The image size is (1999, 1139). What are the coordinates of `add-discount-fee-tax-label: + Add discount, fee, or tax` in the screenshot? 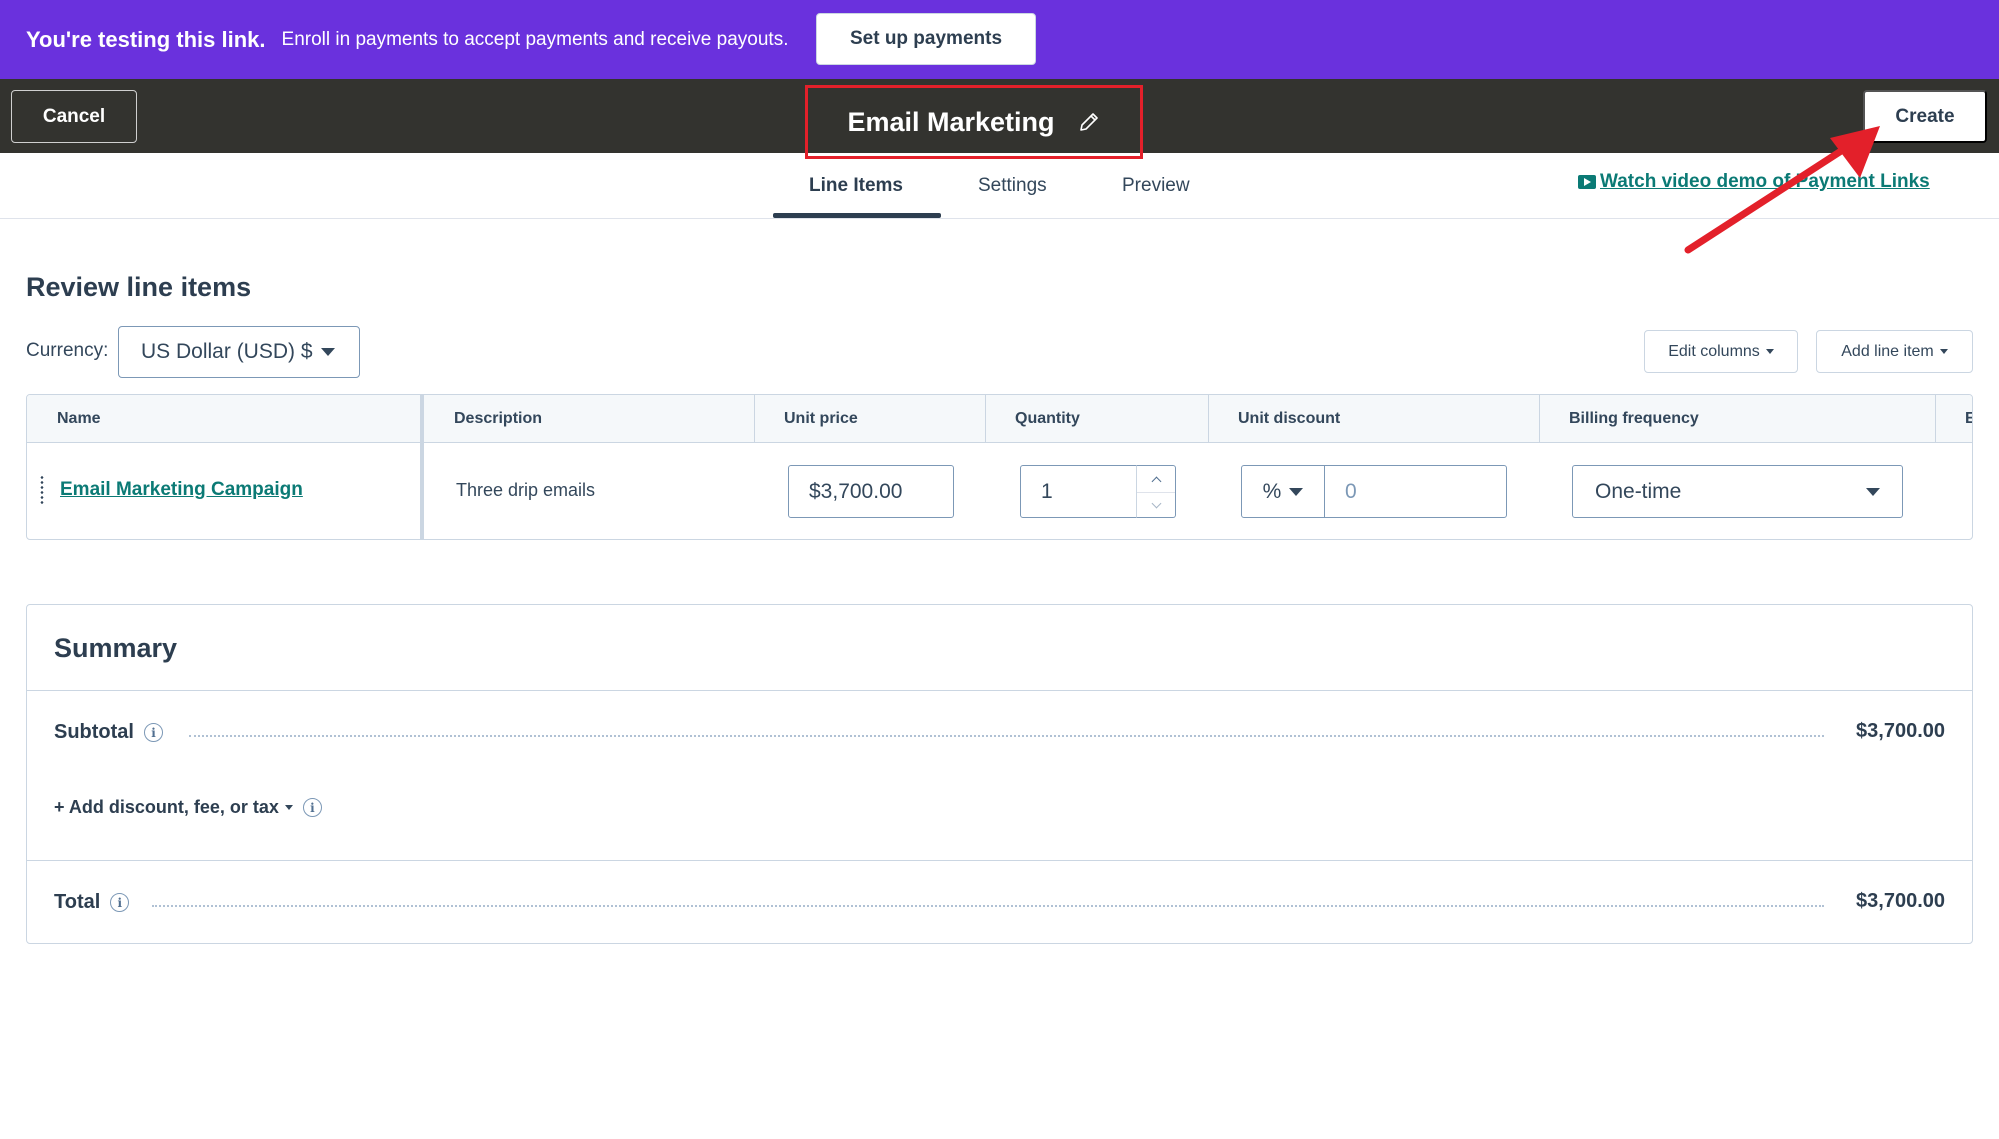 It's located at (166, 807).